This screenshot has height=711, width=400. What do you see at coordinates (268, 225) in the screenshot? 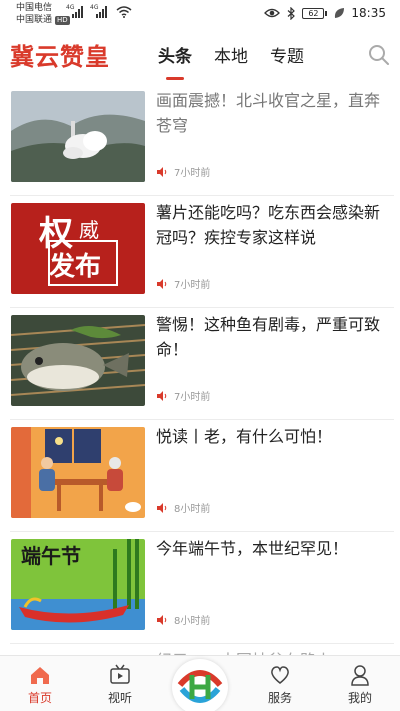
I see `news-title: 薯片还能吃吗？吃东西会感染新冠吗？疾控专家这样说` at bounding box center [268, 225].